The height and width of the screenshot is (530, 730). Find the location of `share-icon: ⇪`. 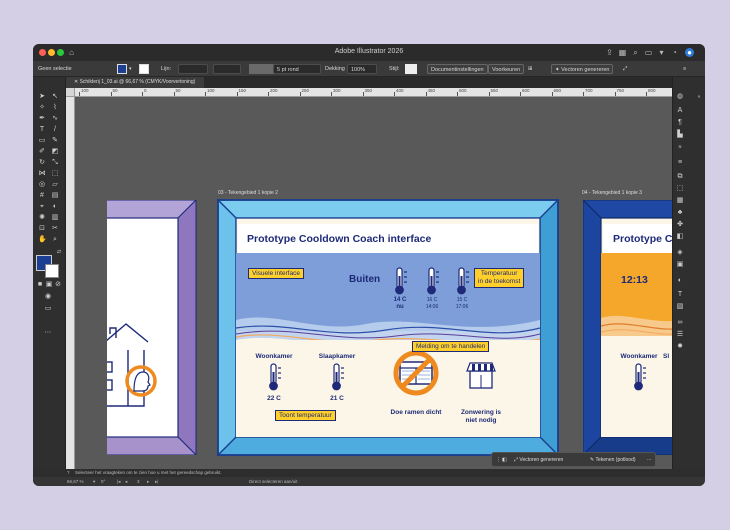

share-icon: ⇪ is located at coordinates (609, 52).